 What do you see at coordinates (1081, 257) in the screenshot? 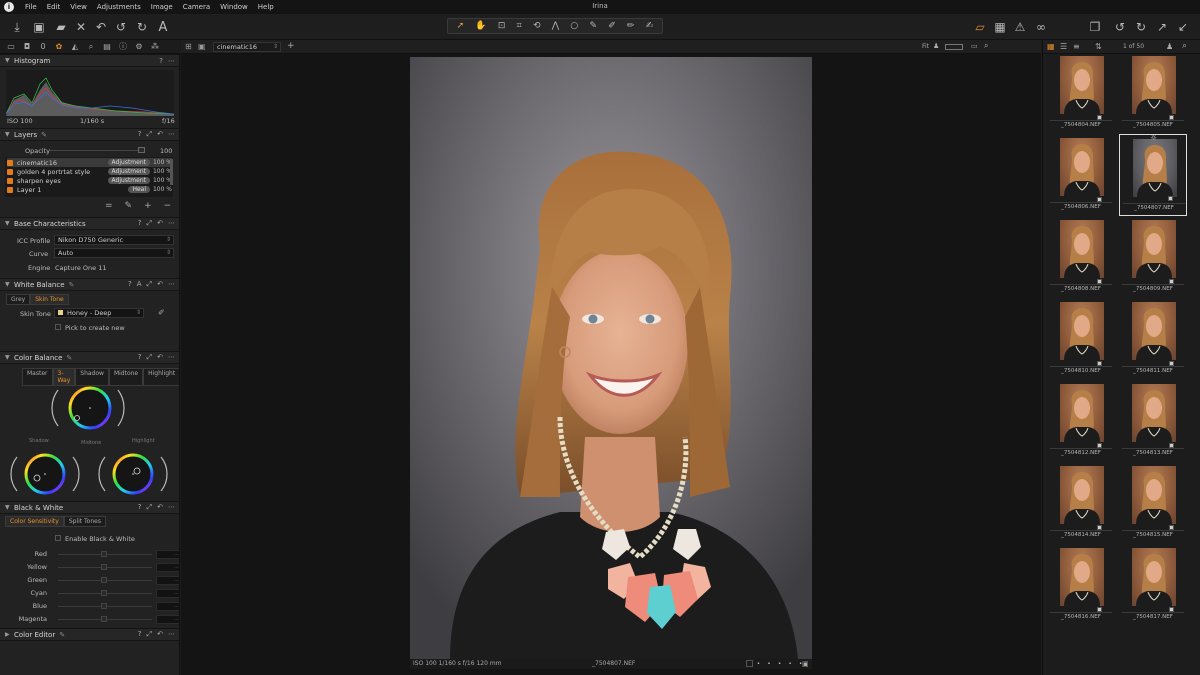
I see `thumbnail: _7504808.NEF` at bounding box center [1081, 257].